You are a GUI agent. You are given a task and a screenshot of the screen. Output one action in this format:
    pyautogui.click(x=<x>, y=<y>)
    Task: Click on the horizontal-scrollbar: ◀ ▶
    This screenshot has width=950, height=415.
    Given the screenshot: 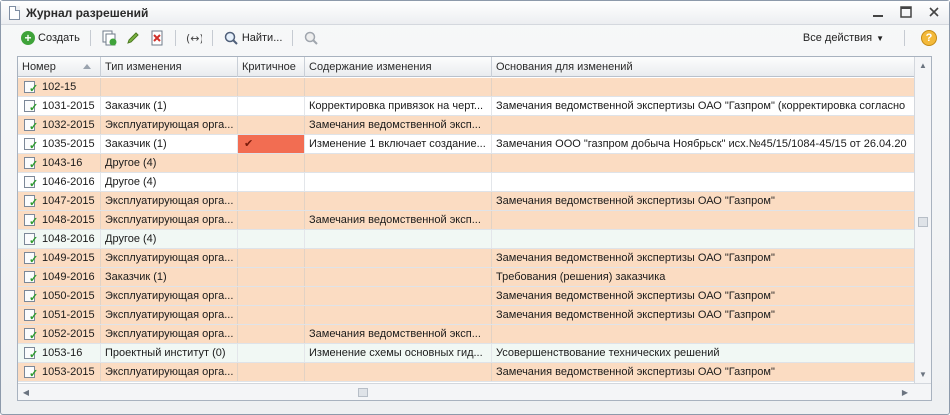 What is the action you would take?
    pyautogui.click(x=474, y=391)
    